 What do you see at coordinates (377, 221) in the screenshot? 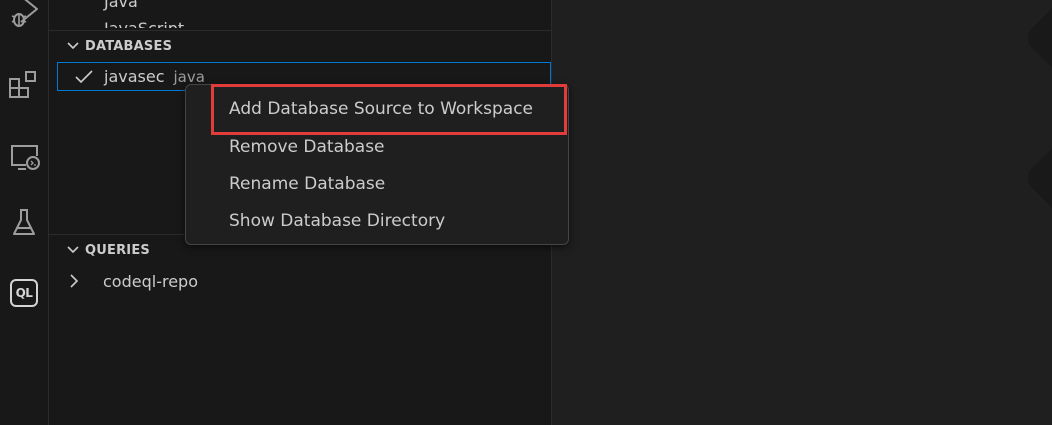
I see `menu-item-show-database-directory: Show Database Directory` at bounding box center [377, 221].